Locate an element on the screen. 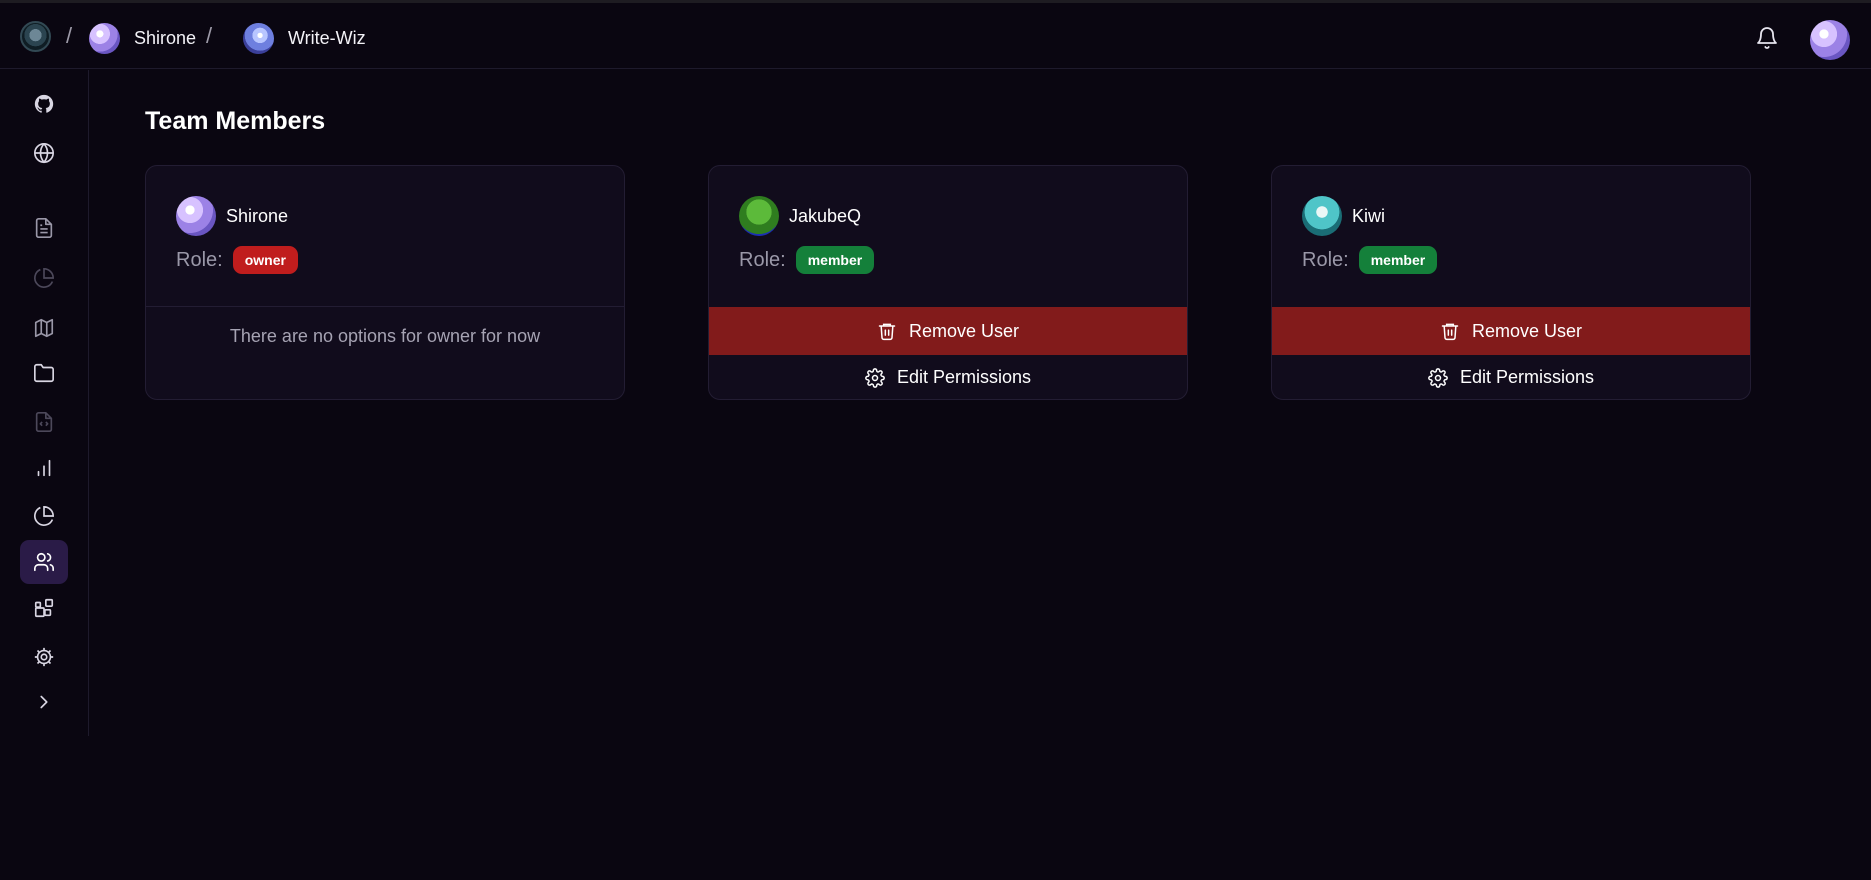  app-logo-icon is located at coordinates (35, 36).